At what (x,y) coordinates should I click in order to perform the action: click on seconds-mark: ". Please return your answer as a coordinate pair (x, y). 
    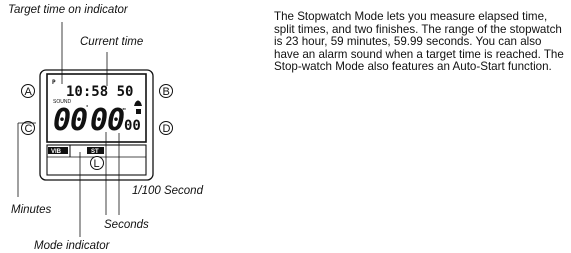
    Looking at the image, I should click on (124, 111).